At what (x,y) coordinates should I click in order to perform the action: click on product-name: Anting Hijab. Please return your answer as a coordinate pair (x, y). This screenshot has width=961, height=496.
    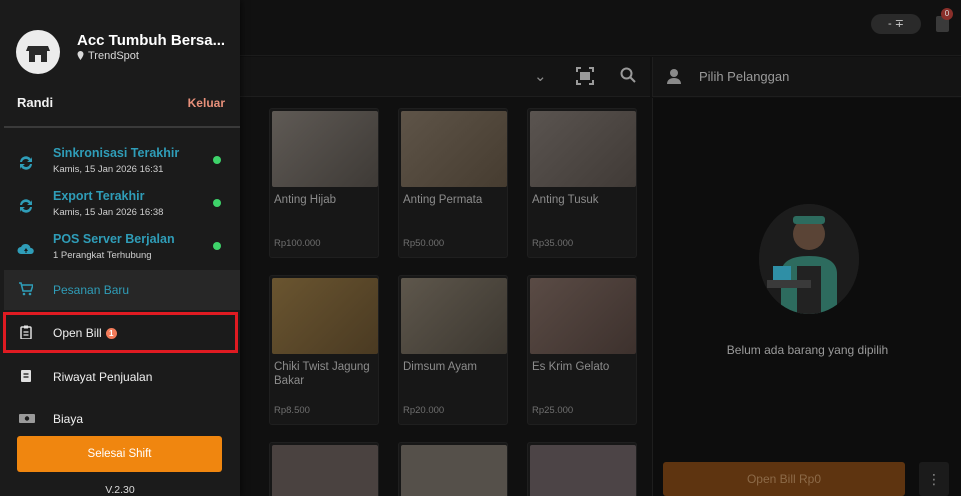
    Looking at the image, I should click on (305, 200).